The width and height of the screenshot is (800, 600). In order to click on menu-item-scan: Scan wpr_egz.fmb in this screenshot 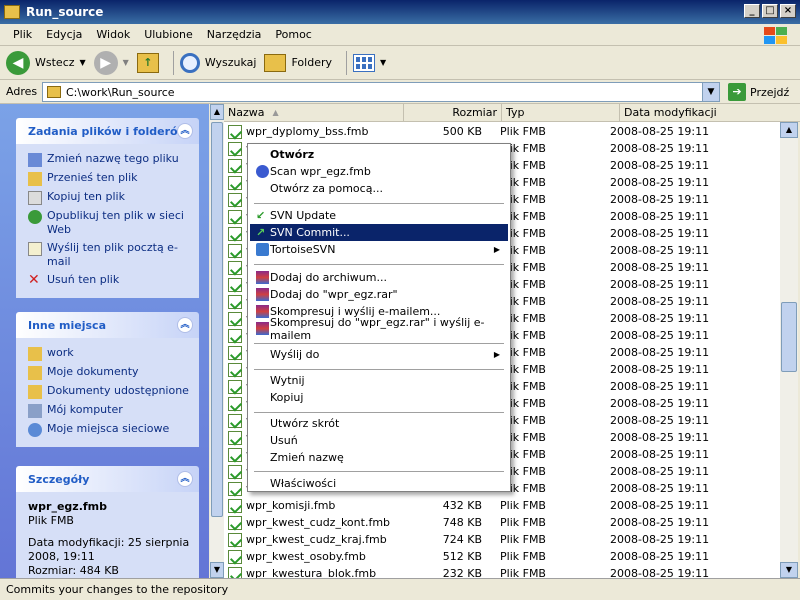, I will do `click(379, 171)`.